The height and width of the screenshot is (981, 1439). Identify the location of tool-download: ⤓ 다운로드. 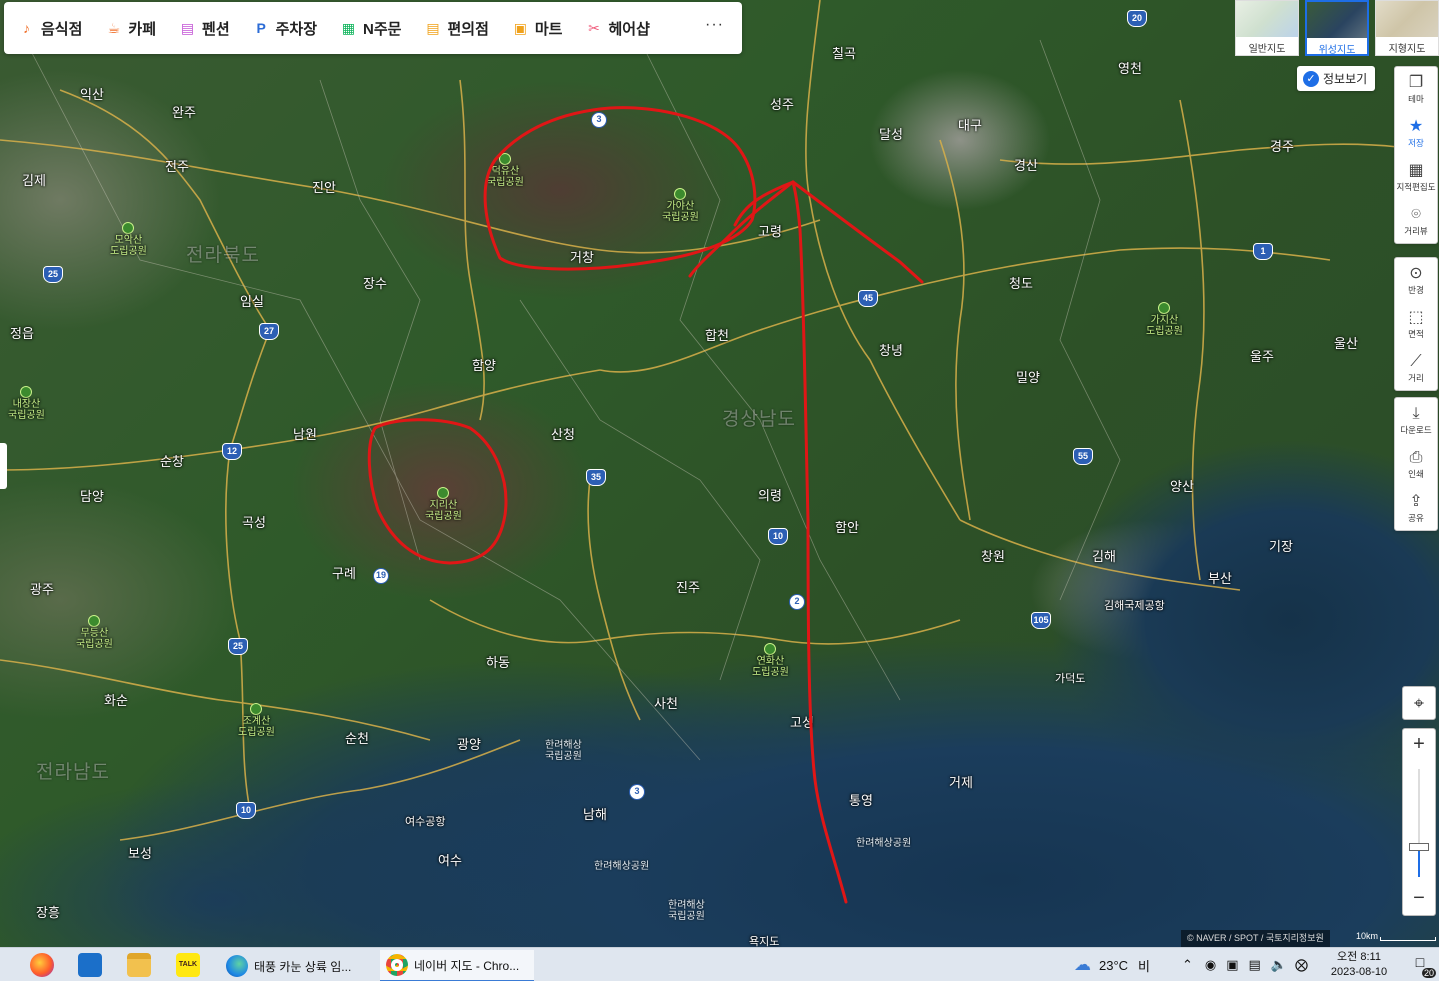
(1416, 420).